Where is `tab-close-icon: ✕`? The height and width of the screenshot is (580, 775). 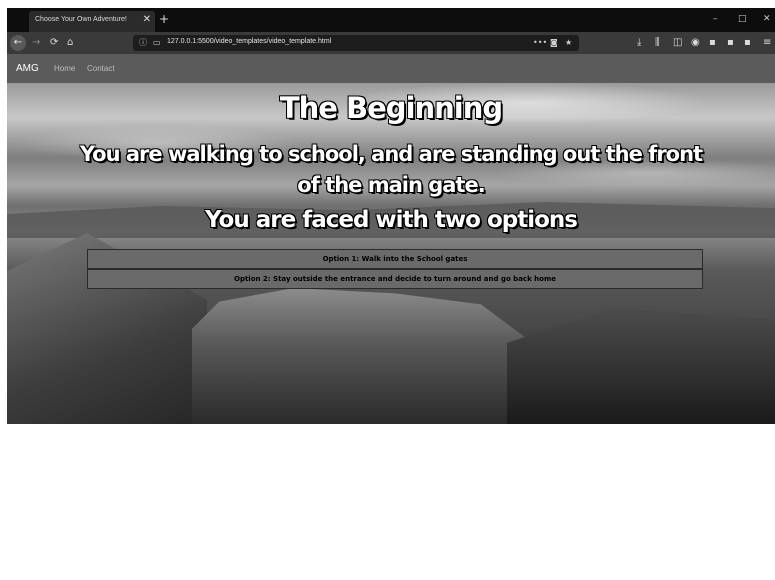 tab-close-icon: ✕ is located at coordinates (147, 20).